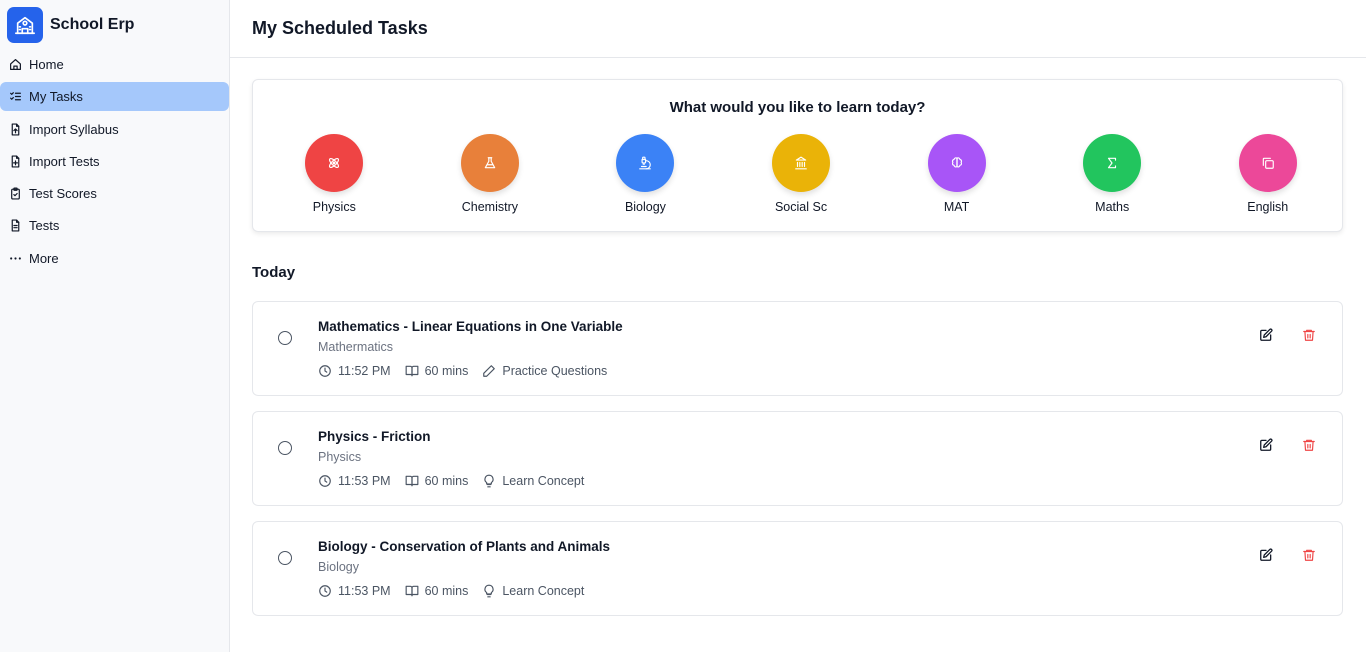 This screenshot has height=652, width=1366. I want to click on sidebar-item-tests: Tests, so click(114, 225).